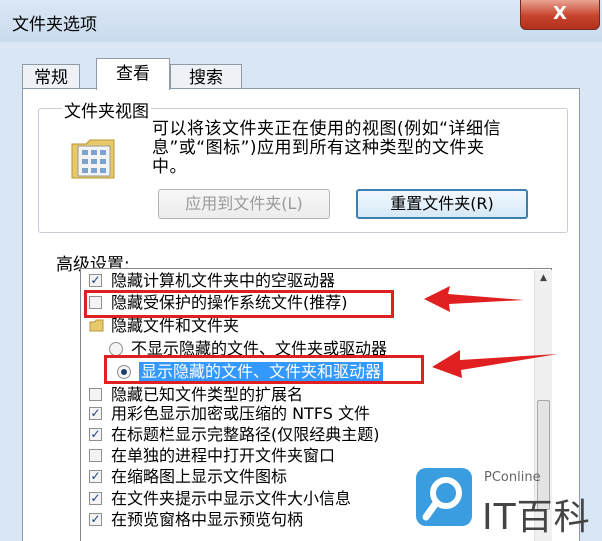  I want to click on tab-search: 搜索, so click(206, 77).